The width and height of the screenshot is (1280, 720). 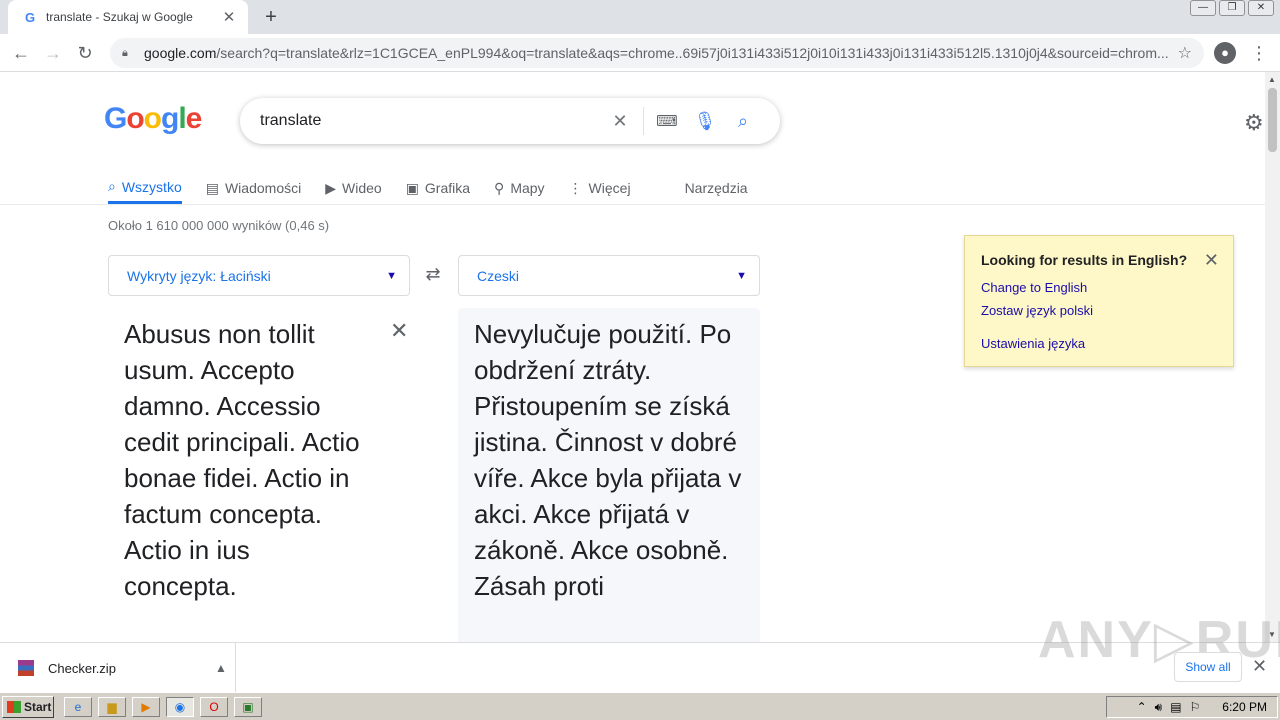 I want to click on search-small-icon: ⌕, so click(x=112, y=186).